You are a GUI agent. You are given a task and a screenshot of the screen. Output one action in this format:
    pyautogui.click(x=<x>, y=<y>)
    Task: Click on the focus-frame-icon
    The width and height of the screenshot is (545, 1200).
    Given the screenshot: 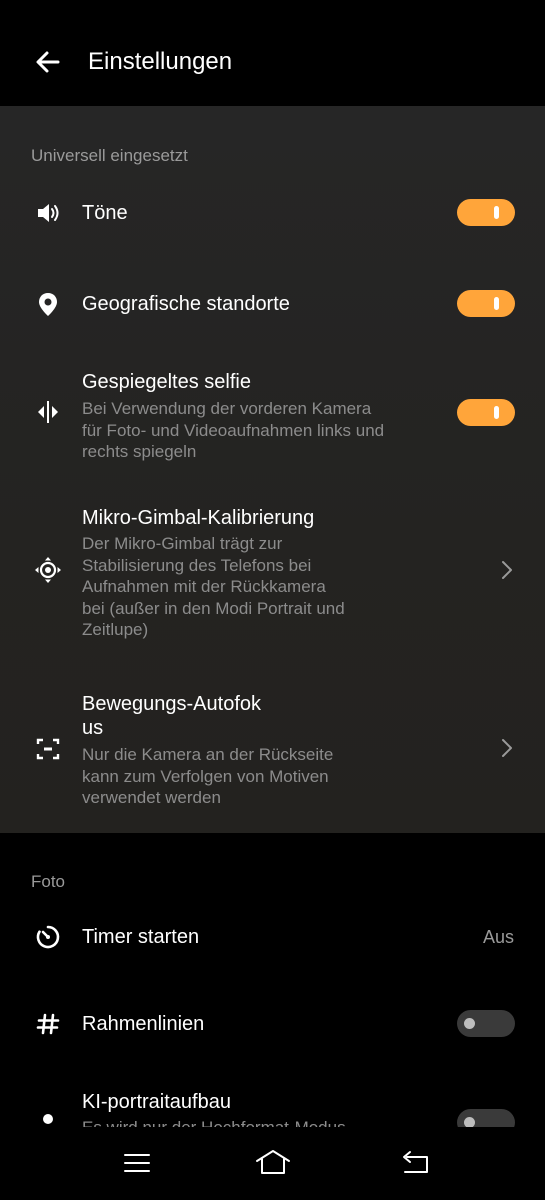 What is the action you would take?
    pyautogui.click(x=48, y=749)
    